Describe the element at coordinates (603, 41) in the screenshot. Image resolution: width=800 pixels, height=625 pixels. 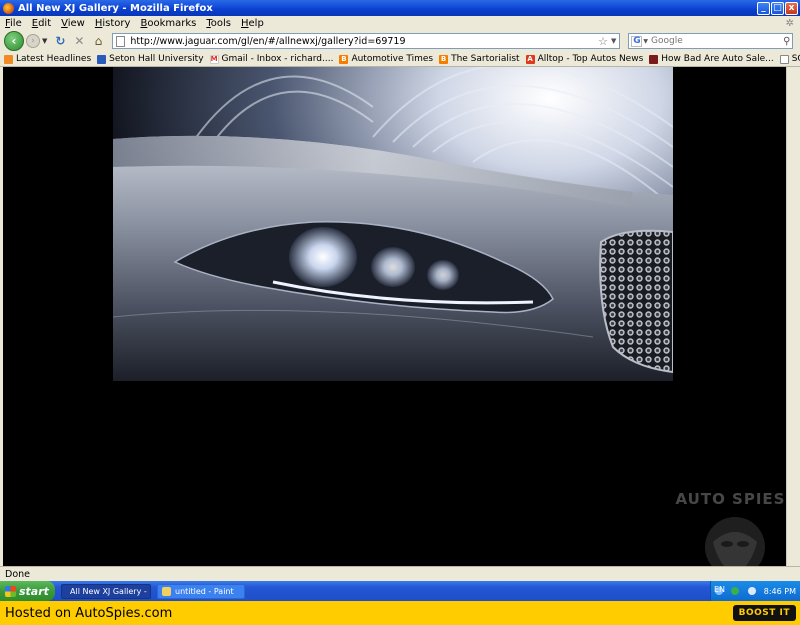
I see `bookmark-star-icon: ☆` at that location.